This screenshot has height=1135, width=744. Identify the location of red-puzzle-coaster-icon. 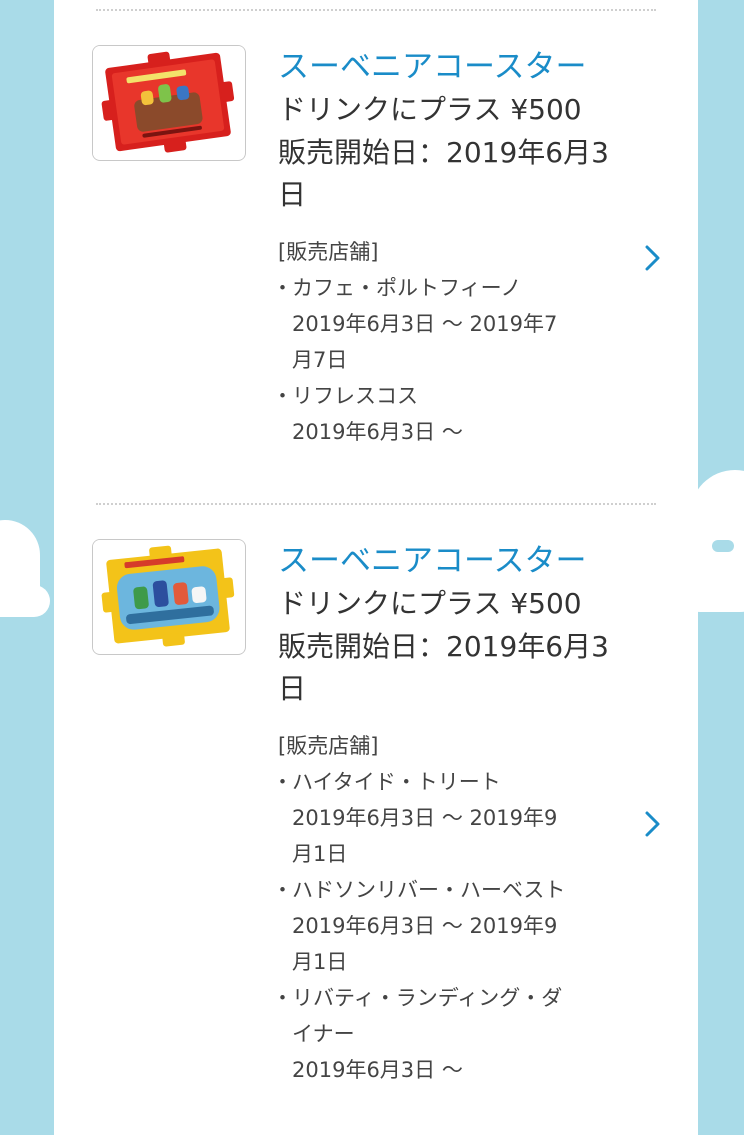
(168, 102).